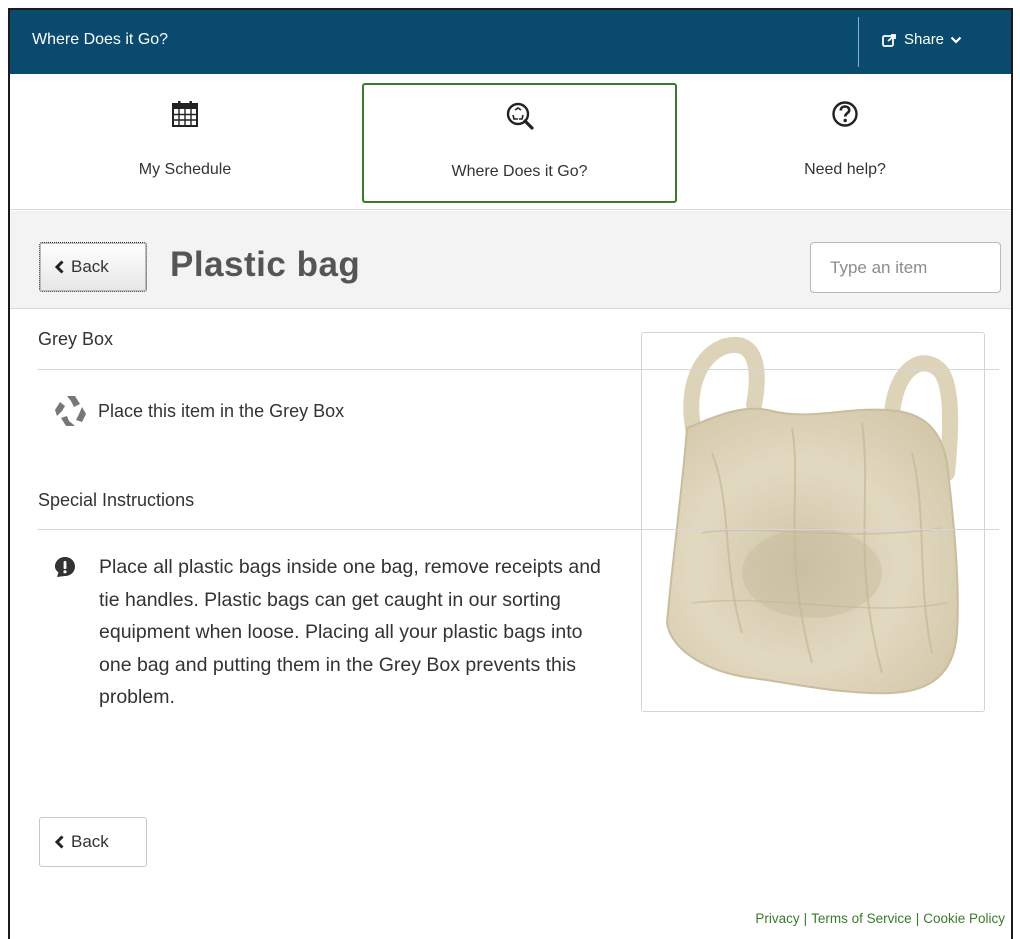  I want to click on privacy-link: Privacy, so click(777, 918).